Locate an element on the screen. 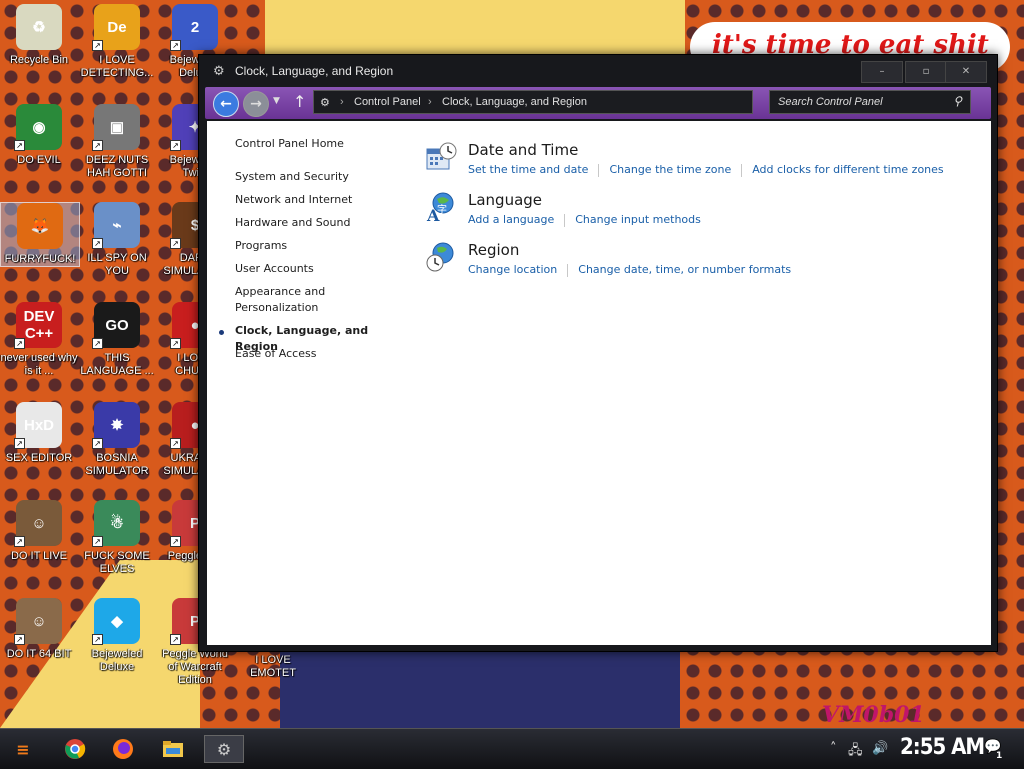  desktop-icon: ☃ FUCK SOME ELVES ↗ is located at coordinates (117, 538).